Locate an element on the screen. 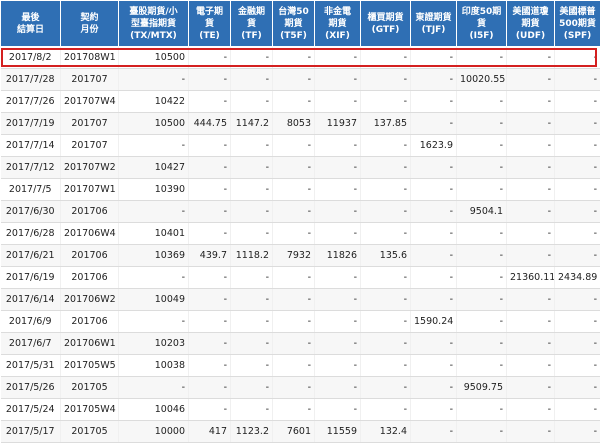 The image size is (600, 443). table-row: 2017/6/9201706------1590.24--- is located at coordinates (300, 322).